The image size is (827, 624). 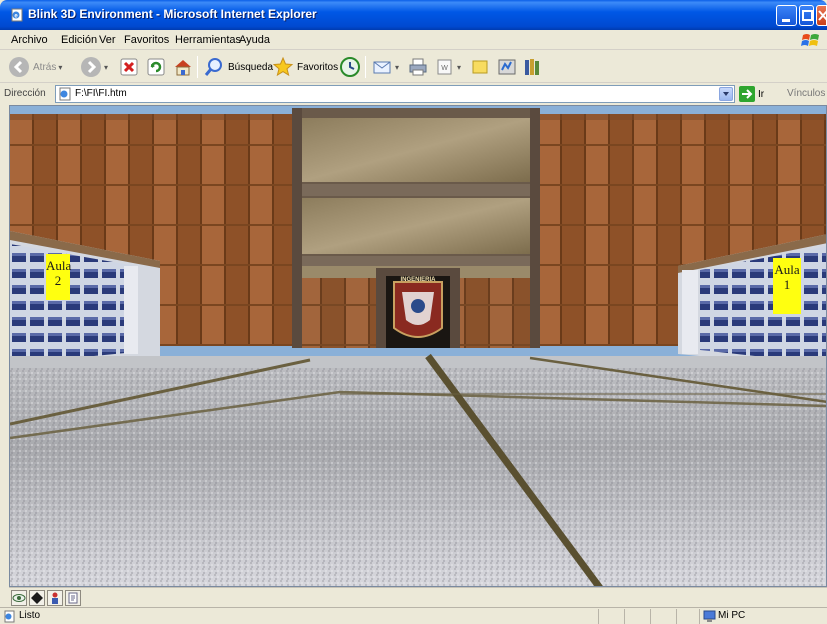 What do you see at coordinates (382, 67) in the screenshot?
I see `mail-icon` at bounding box center [382, 67].